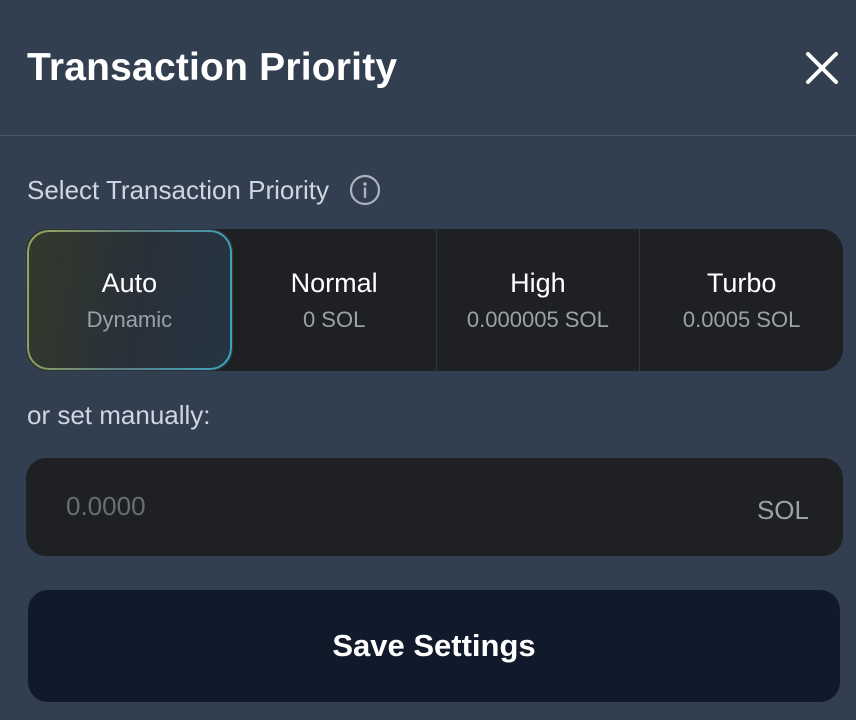  What do you see at coordinates (434, 646) in the screenshot?
I see `save-settings-button: Save Settings` at bounding box center [434, 646].